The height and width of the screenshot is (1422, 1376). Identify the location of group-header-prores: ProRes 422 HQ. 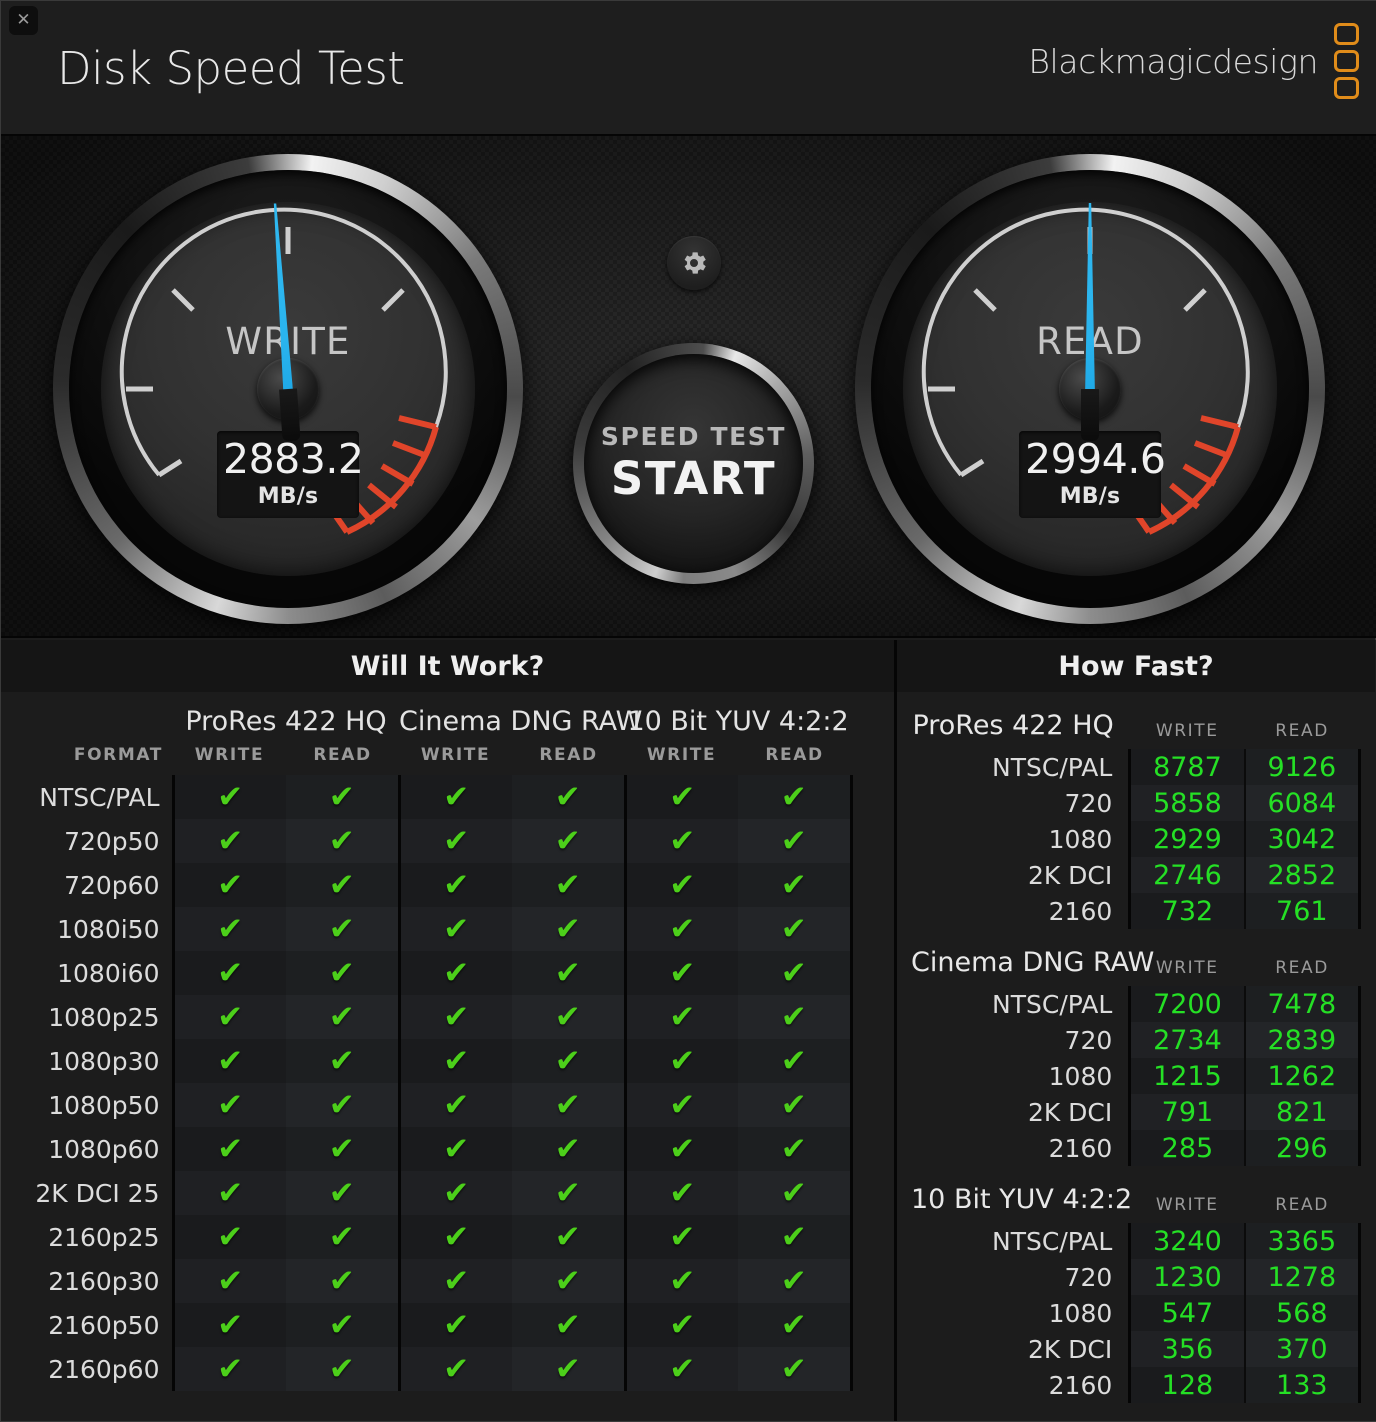
(286, 721).